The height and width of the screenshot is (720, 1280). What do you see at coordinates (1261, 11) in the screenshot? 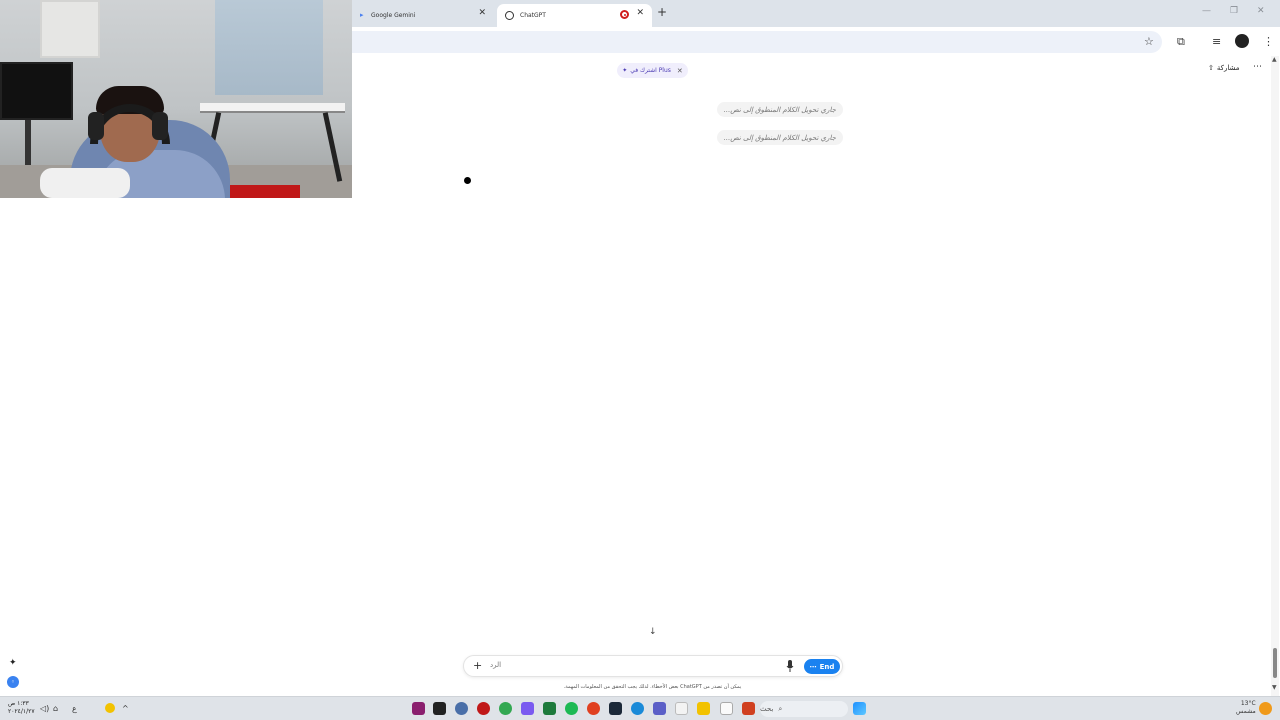
I see `window-close-icon: ✕` at bounding box center [1261, 11].